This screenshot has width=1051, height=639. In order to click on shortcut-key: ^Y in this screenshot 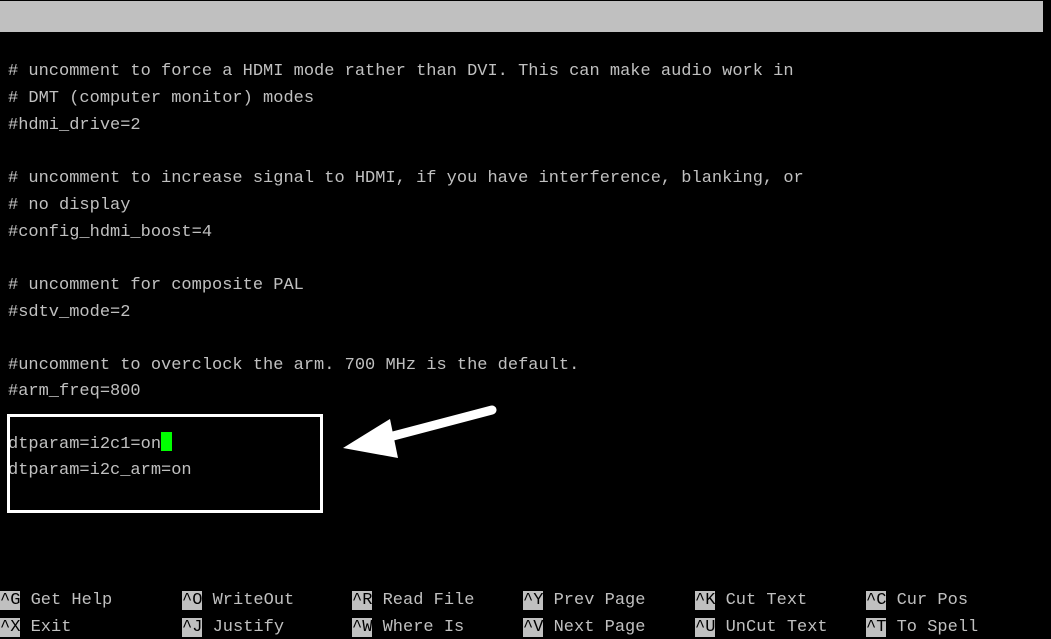, I will do `click(533, 600)`.